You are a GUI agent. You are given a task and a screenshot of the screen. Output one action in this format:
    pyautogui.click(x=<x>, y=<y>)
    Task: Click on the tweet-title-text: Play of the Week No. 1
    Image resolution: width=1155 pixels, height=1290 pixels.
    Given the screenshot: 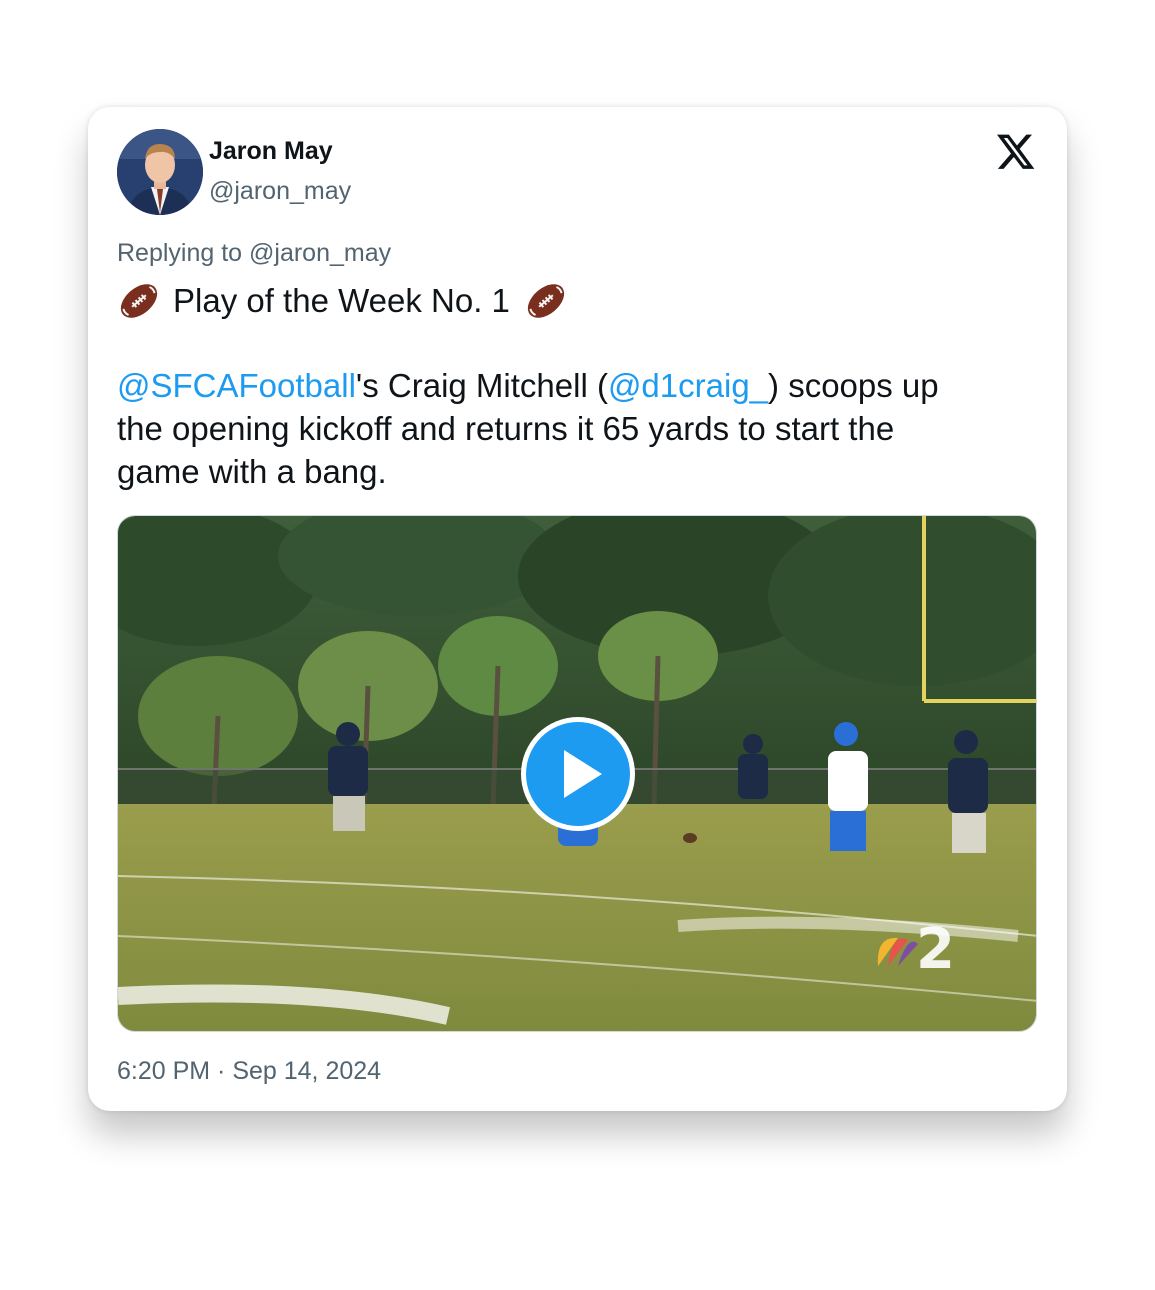 What is the action you would take?
    pyautogui.click(x=341, y=300)
    